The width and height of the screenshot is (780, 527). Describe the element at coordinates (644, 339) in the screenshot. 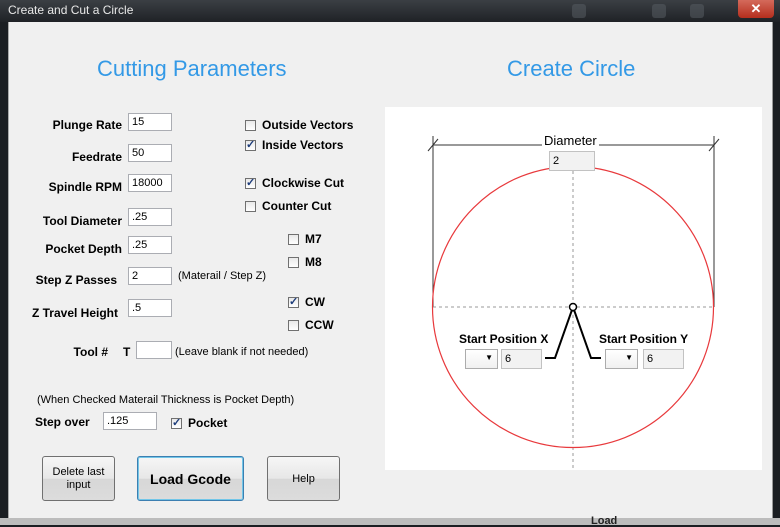

I see `start-position-y-label: Start Position Y` at that location.